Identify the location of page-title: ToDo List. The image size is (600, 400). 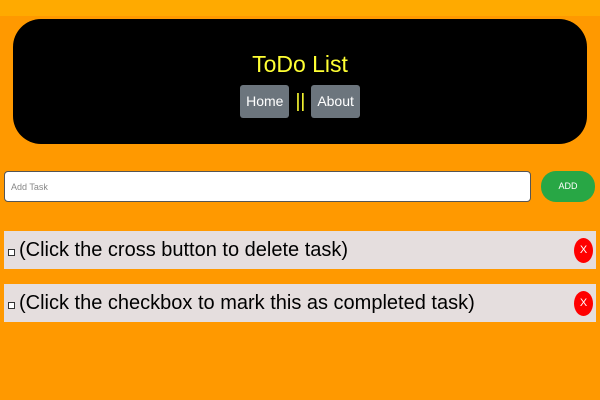
(300, 64).